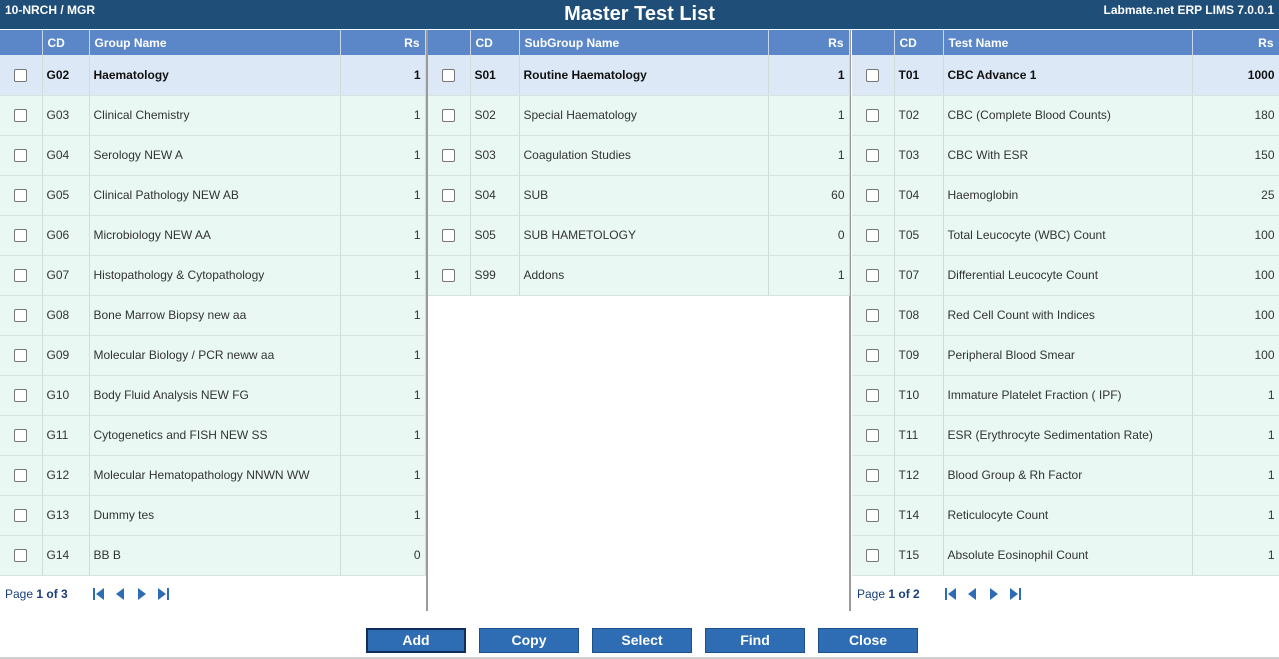 This screenshot has height=659, width=1279. I want to click on table-row: T02 CBC (Complete Blood Counts) 180, so click(1065, 115).